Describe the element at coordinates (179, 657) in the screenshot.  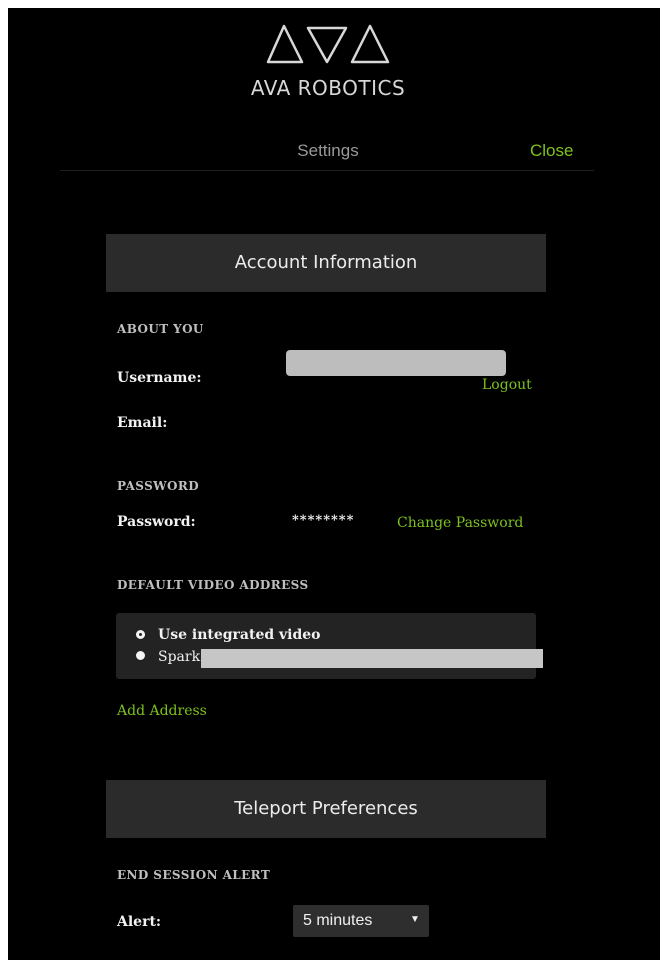
I see `spark-label: Spark` at that location.